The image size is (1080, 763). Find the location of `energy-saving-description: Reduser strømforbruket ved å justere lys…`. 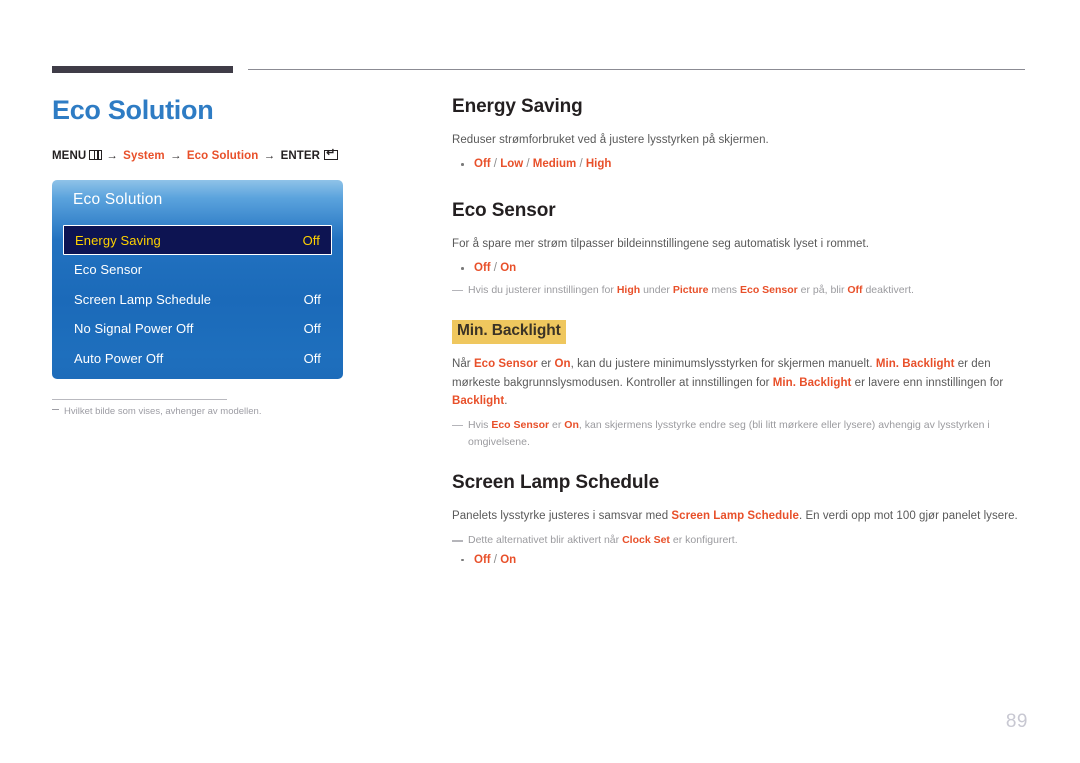

energy-saving-description: Reduser strømforbruket ved å justere lys… is located at coordinates (610, 139).